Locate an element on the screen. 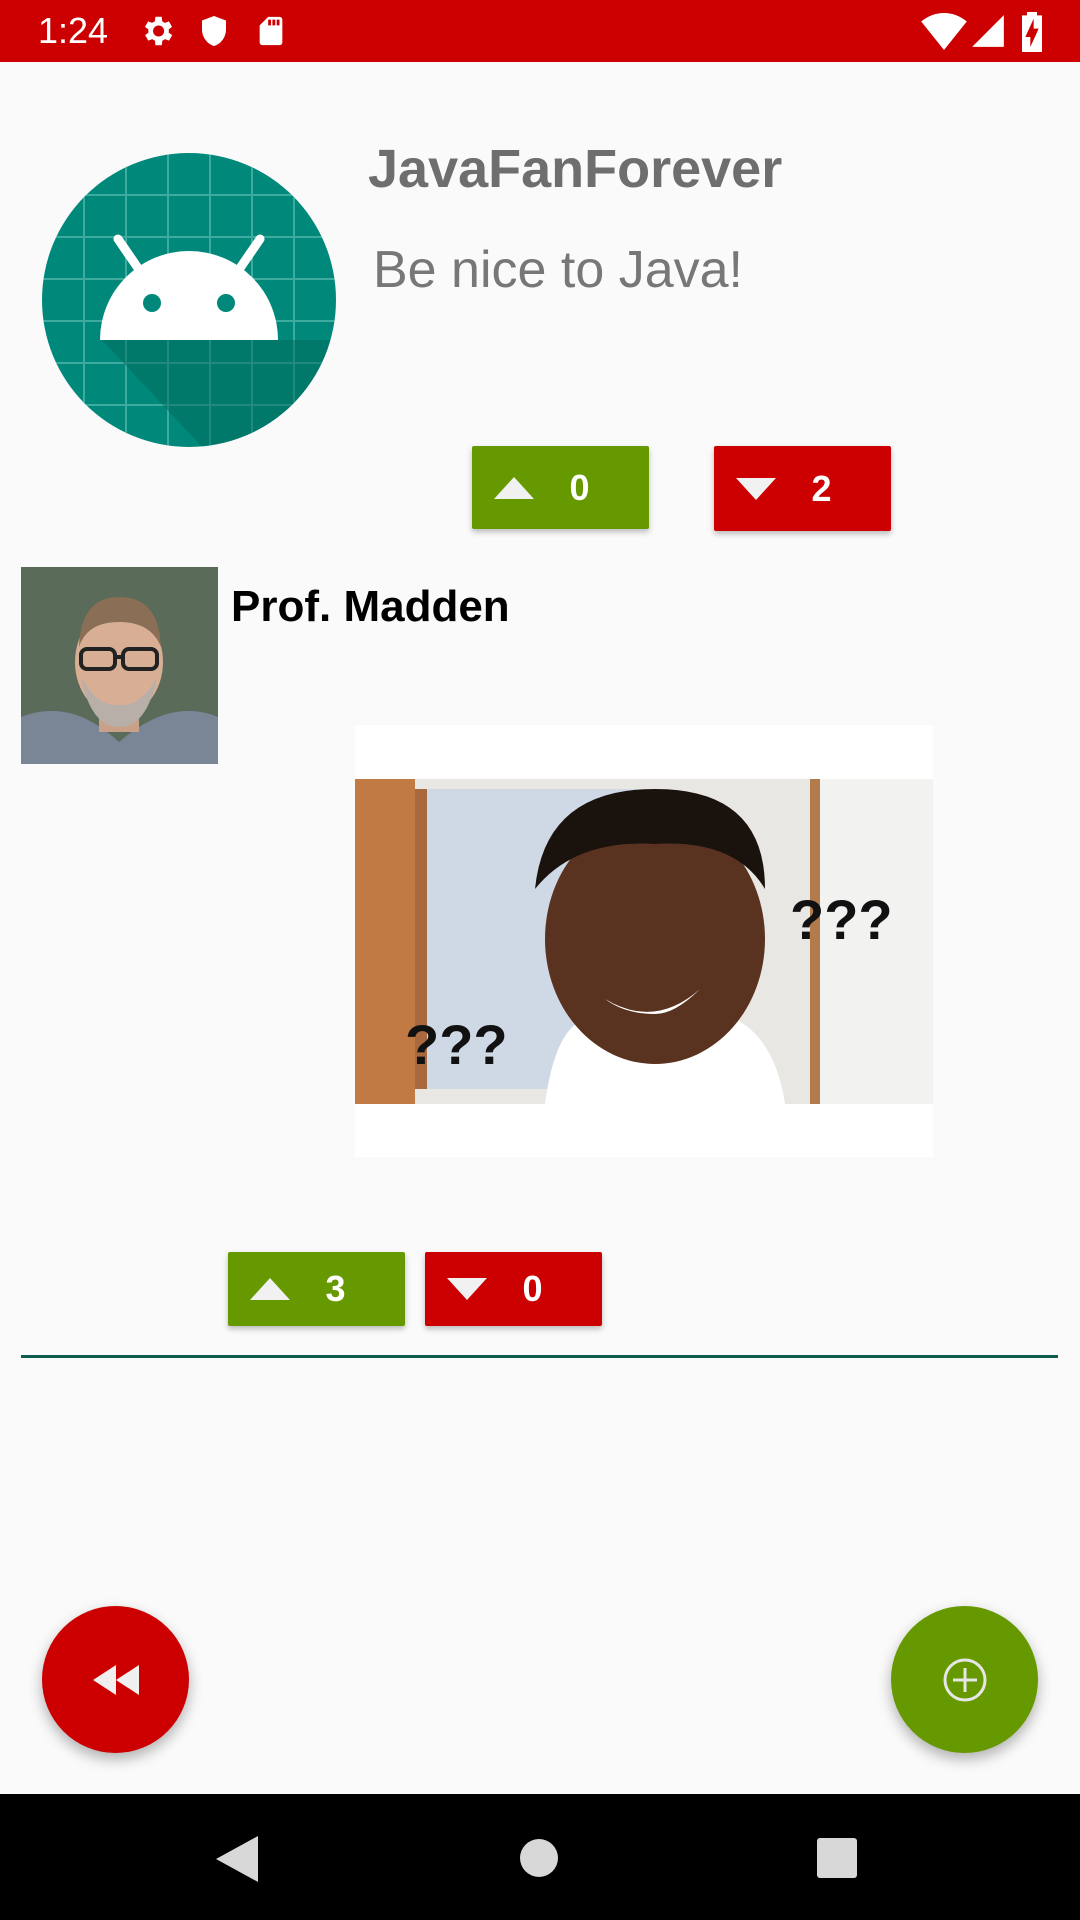 This screenshot has height=1920, width=1080. overlay-text-left: ??? is located at coordinates (456, 1044).